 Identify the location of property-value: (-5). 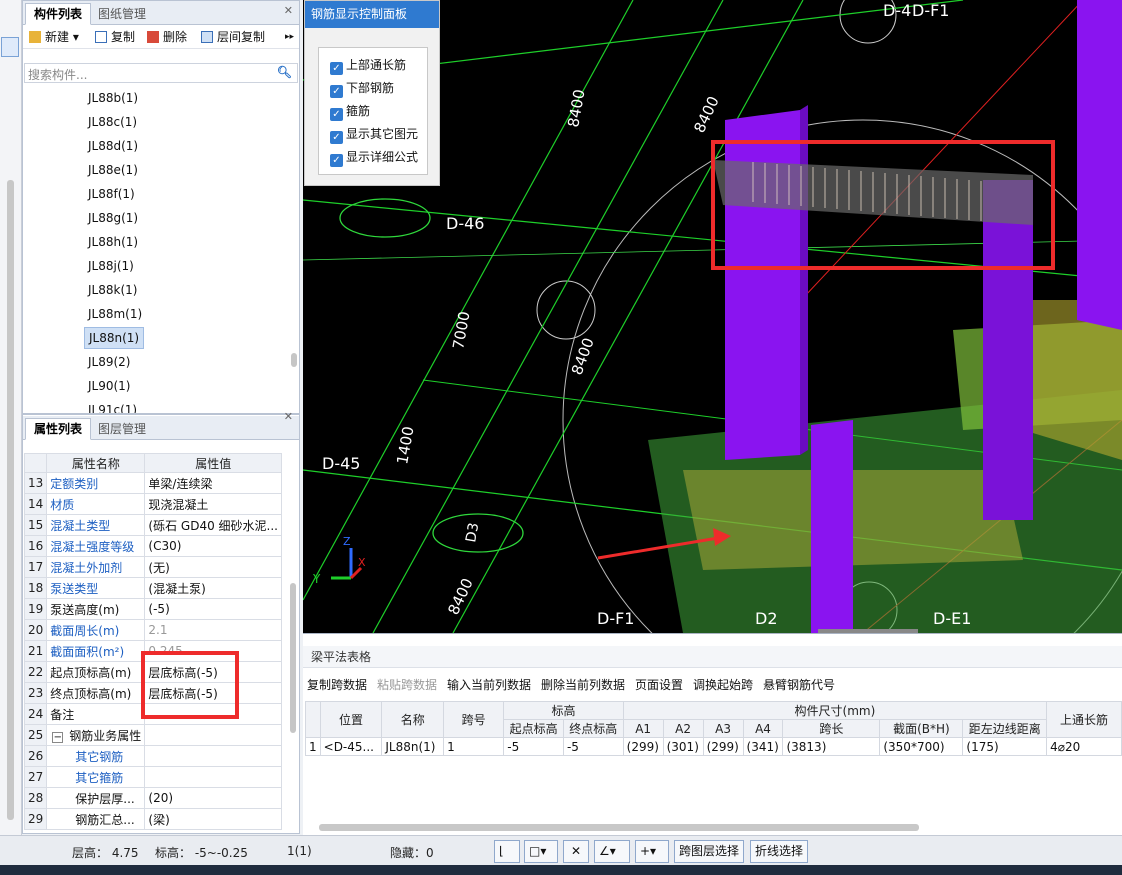
(213, 609).